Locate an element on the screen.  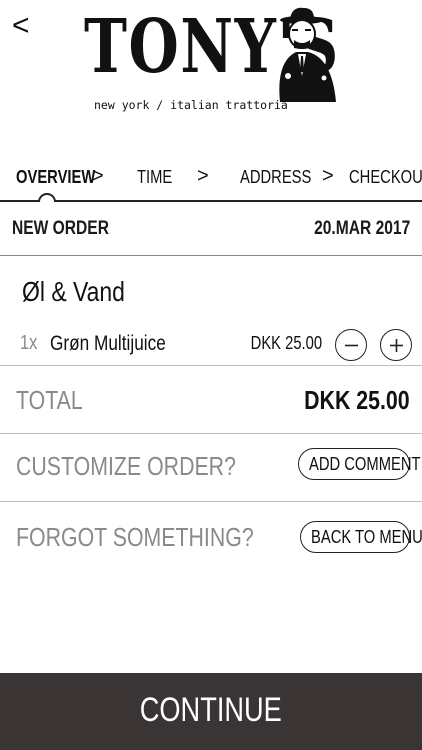
mascot-icon is located at coordinates (307, 56).